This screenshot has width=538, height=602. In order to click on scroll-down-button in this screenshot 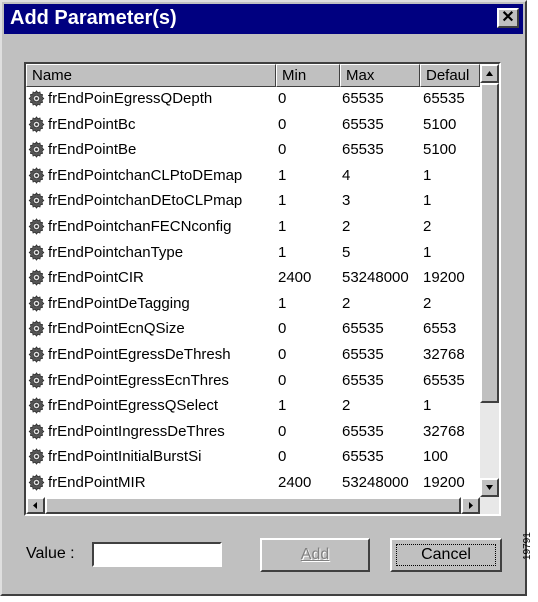, I will do `click(489, 487)`.